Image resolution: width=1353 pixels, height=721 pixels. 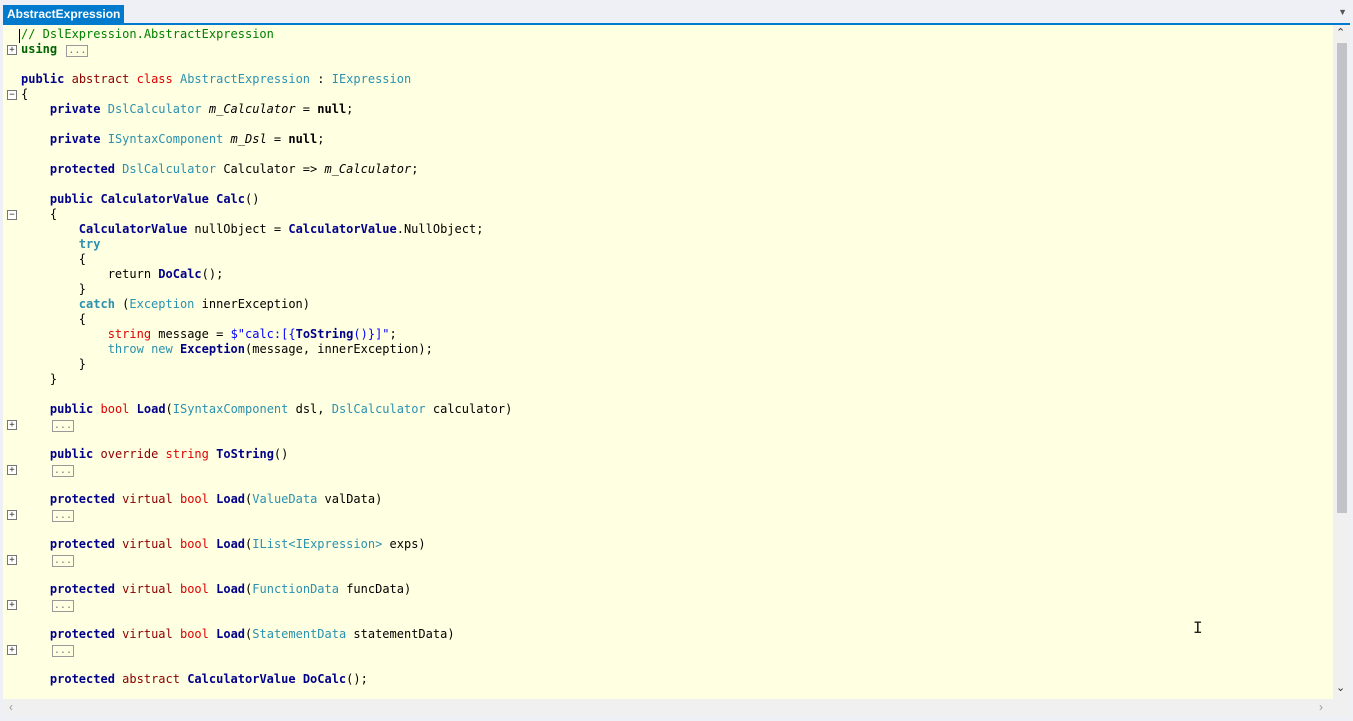 What do you see at coordinates (266, 199) in the screenshot?
I see `code-line: public CalculatorValue Calc()` at bounding box center [266, 199].